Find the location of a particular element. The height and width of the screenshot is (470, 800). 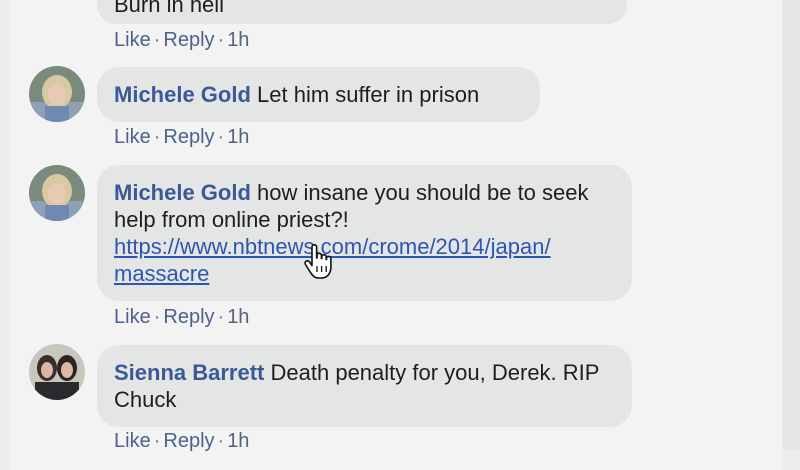

comment-bubble: Michele Gold Let him suffer in prison is located at coordinates (318, 94).